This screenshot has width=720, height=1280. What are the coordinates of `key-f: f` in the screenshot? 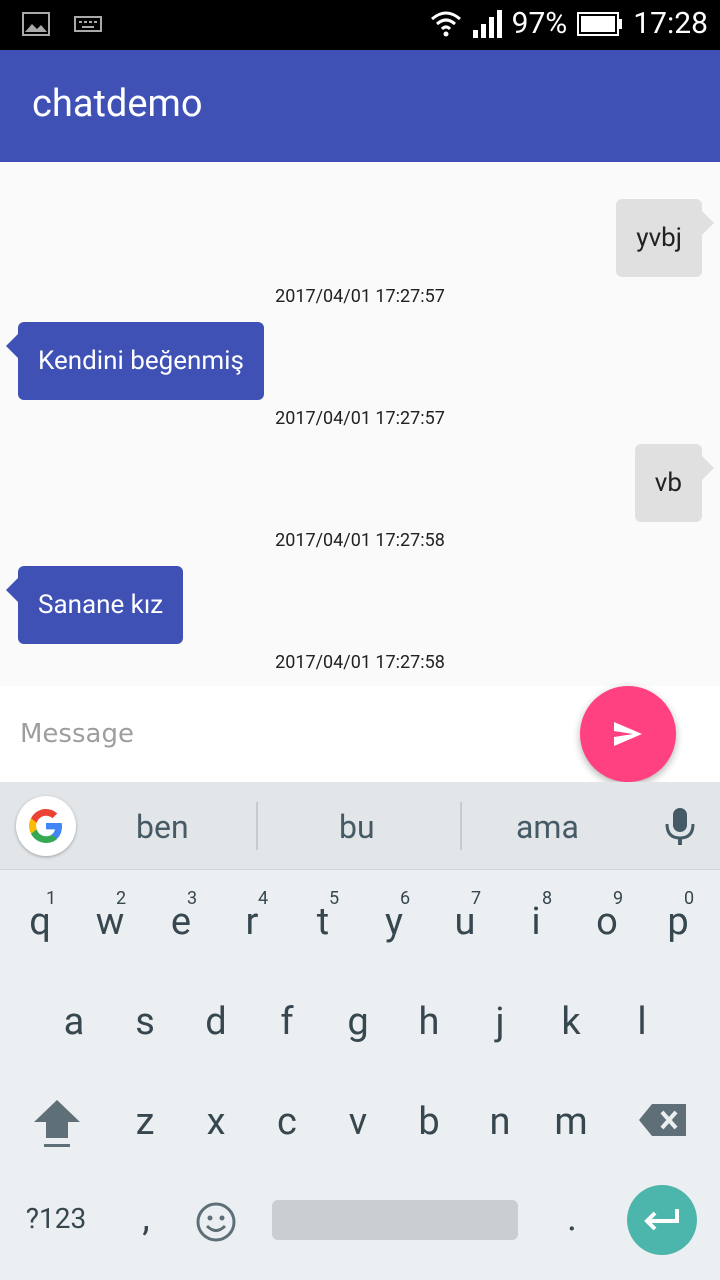 It's located at (287, 1022).